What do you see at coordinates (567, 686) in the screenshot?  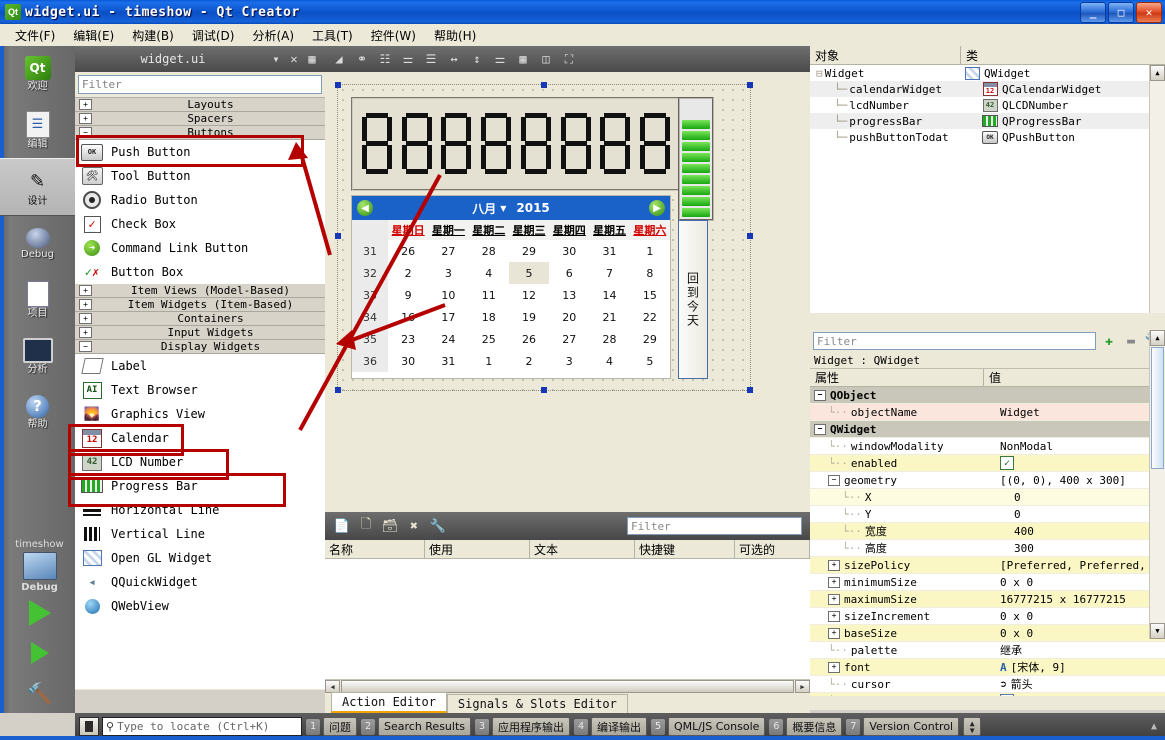 I see `action-editor-hscrollbar: ◀ ▶` at bounding box center [567, 686].